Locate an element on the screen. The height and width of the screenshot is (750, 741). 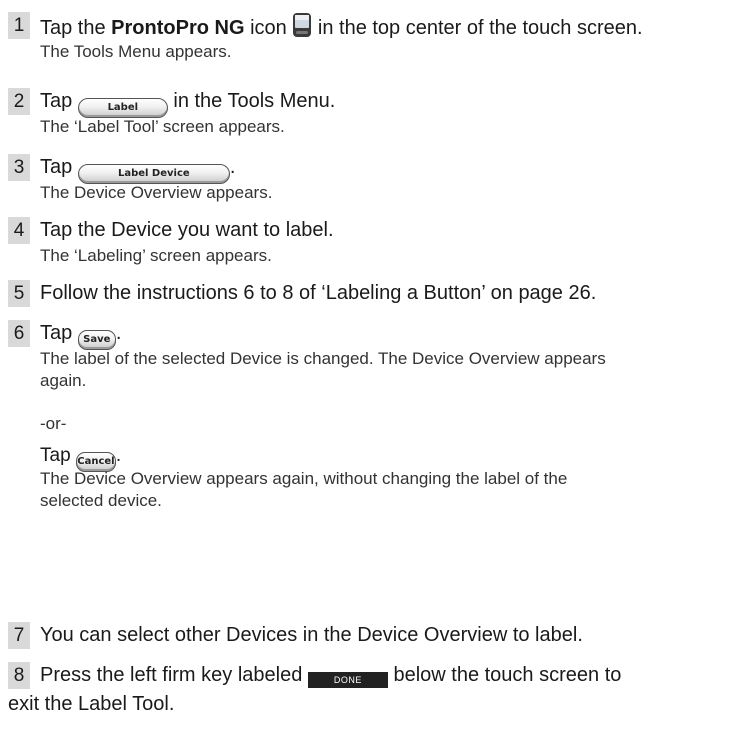
step-number: 8 is located at coordinates (19, 675).